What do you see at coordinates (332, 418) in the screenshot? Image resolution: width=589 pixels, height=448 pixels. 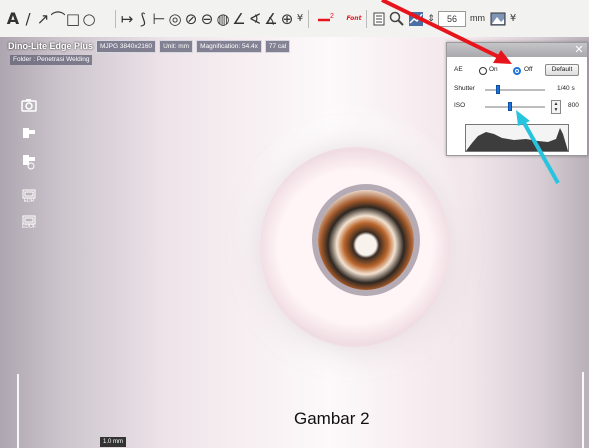 I see `figure-caption: Gambar 2` at bounding box center [332, 418].